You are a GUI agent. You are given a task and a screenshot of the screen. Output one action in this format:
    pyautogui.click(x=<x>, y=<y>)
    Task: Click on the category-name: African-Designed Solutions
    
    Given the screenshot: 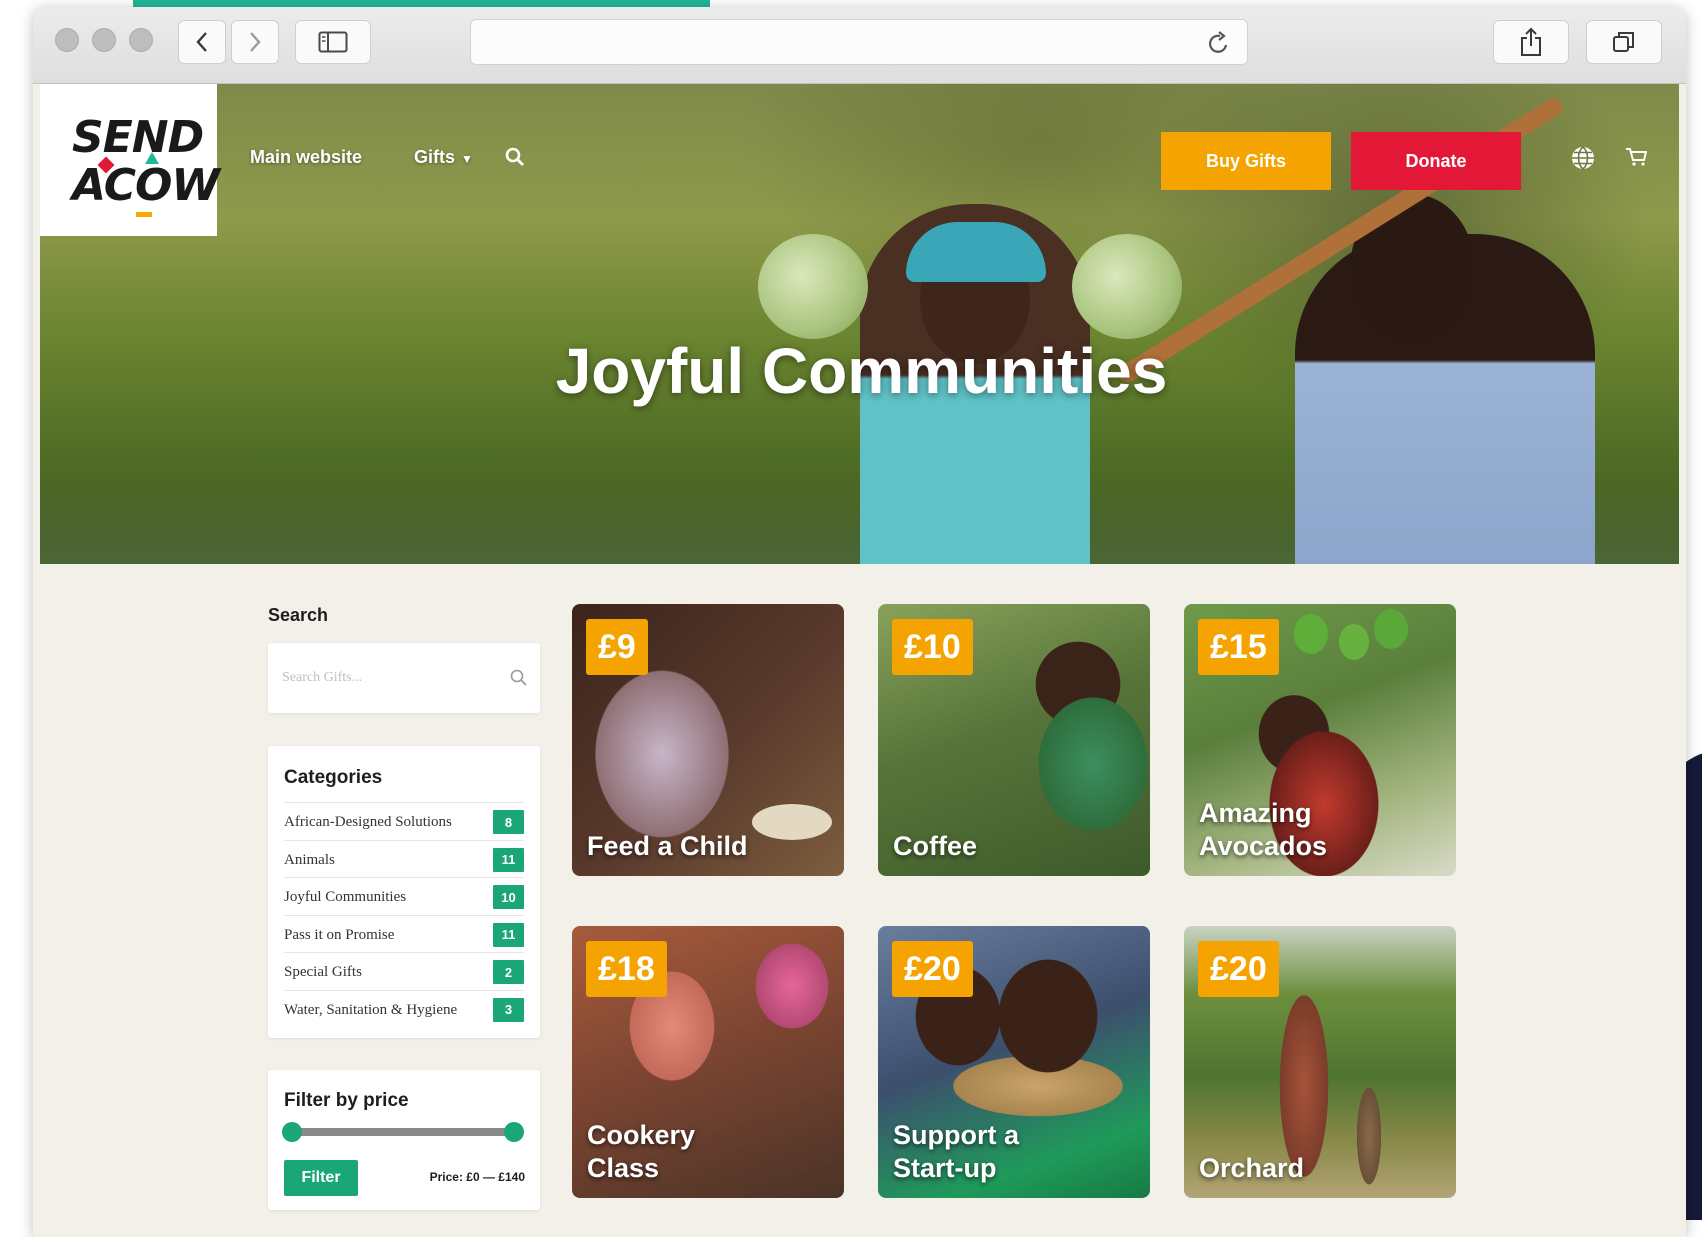 What is the action you would take?
    pyautogui.click(x=368, y=822)
    